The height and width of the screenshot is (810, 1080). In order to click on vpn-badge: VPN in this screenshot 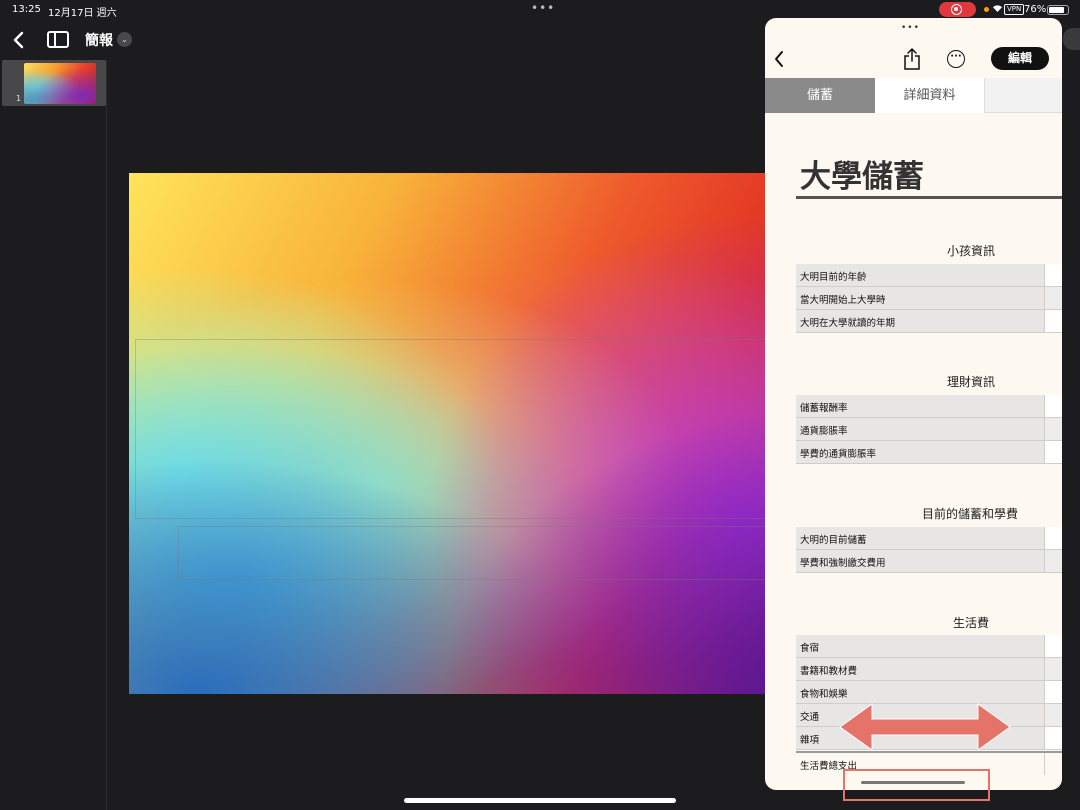, I will do `click(1014, 9)`.